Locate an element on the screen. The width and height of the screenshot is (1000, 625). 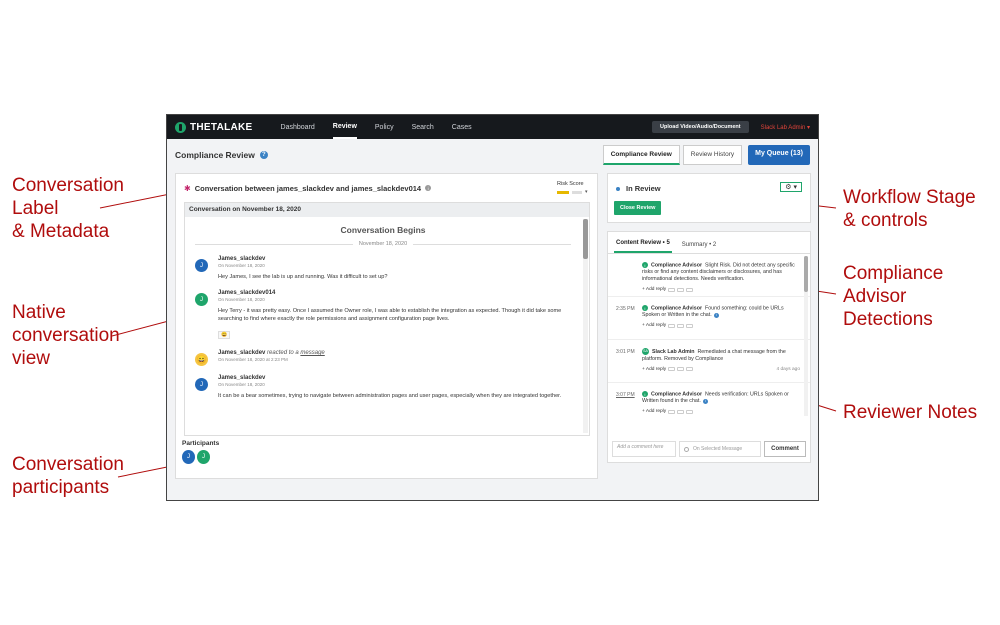
callout-native-view: Native conversation view is located at coordinates (66, 335).